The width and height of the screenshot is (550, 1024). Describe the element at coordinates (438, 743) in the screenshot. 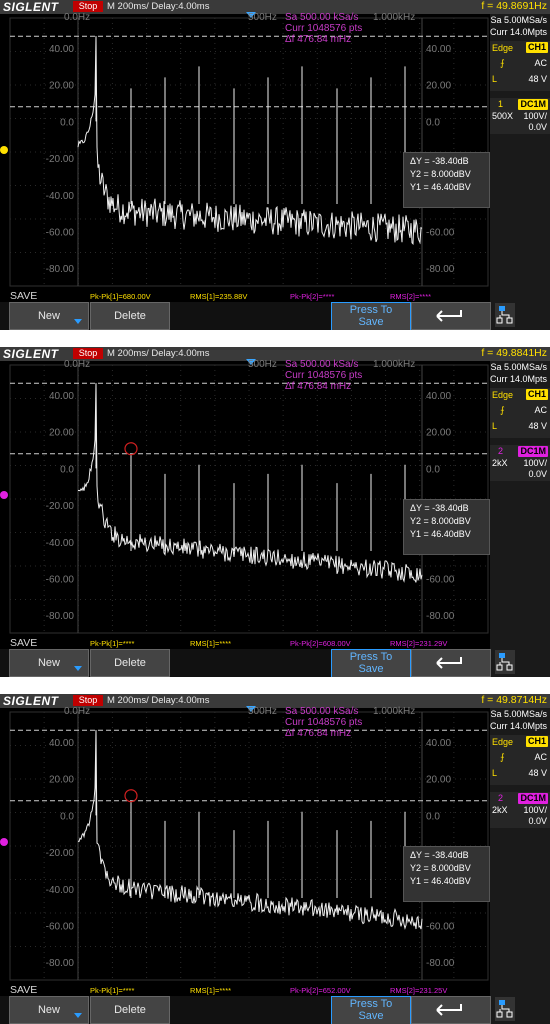

I see `db-tick-label-right: 40.00` at that location.